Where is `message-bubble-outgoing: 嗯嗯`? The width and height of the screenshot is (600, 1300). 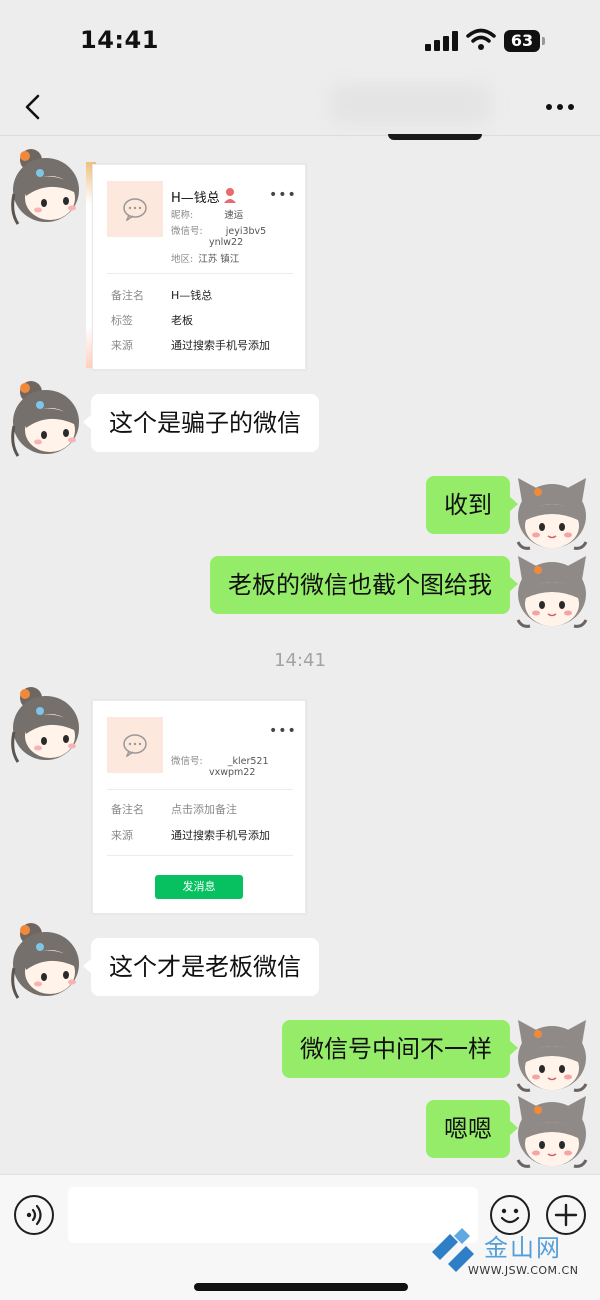 message-bubble-outgoing: 嗯嗯 is located at coordinates (472, 1129).